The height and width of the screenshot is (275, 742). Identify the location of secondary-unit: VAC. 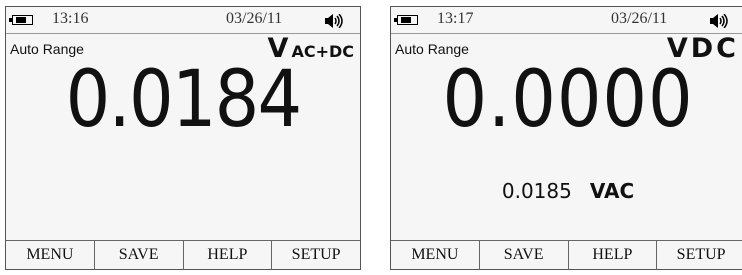
(612, 191).